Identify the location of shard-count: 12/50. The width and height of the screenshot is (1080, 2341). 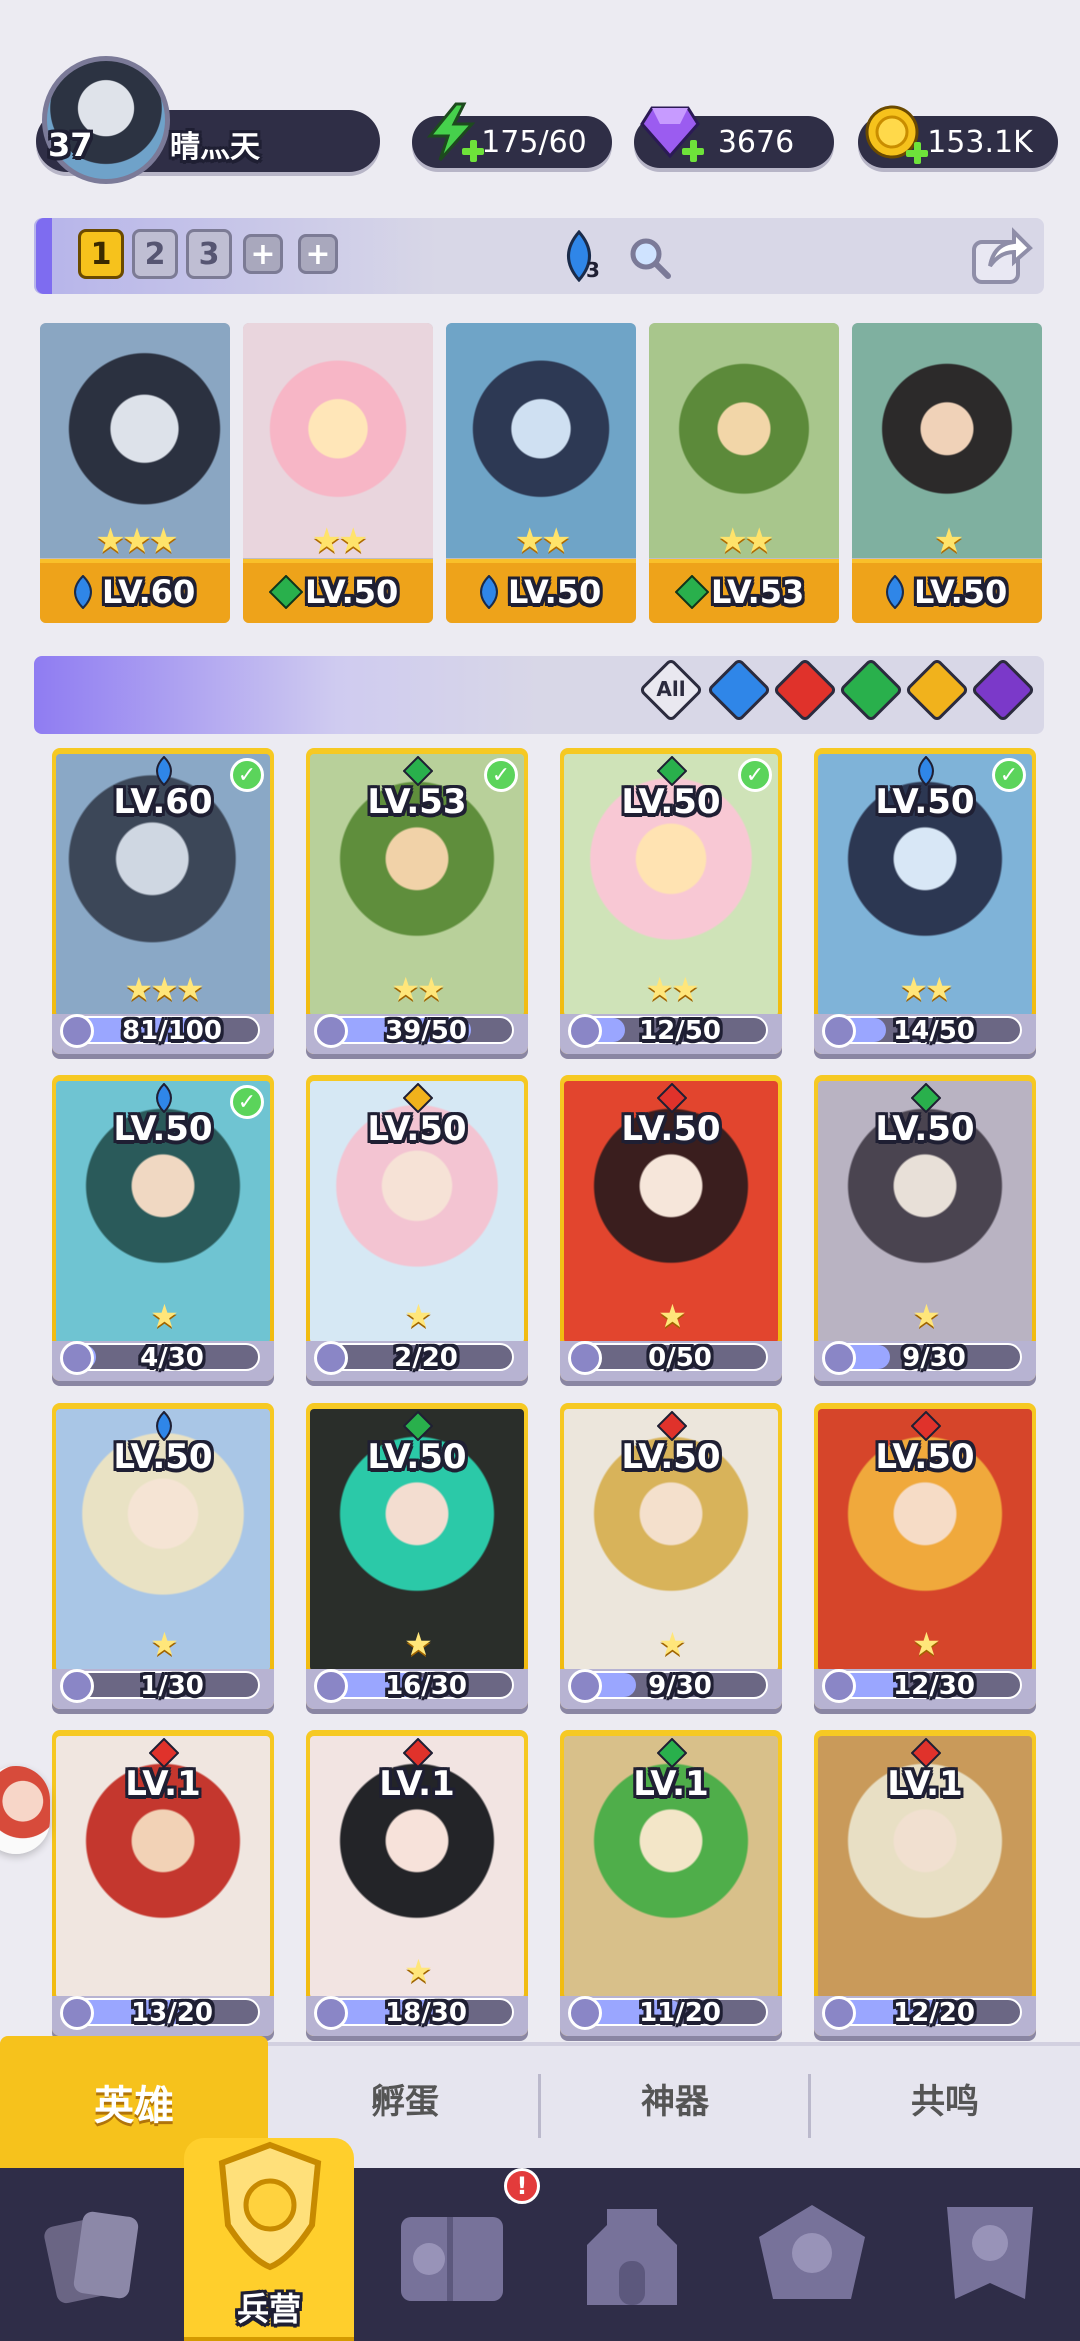
(680, 1031).